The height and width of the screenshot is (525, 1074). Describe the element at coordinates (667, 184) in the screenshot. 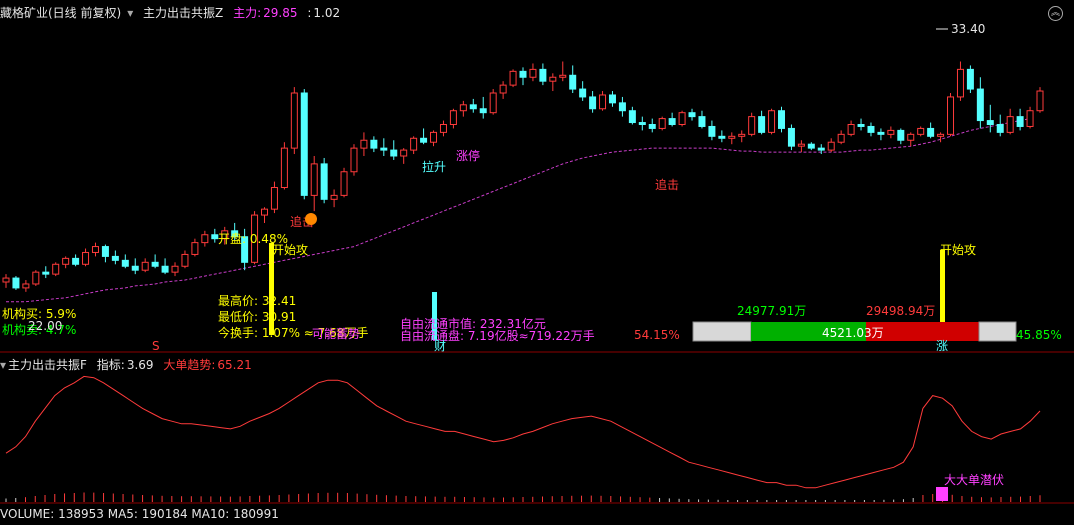

I see `chase-label-2: 追击` at that location.